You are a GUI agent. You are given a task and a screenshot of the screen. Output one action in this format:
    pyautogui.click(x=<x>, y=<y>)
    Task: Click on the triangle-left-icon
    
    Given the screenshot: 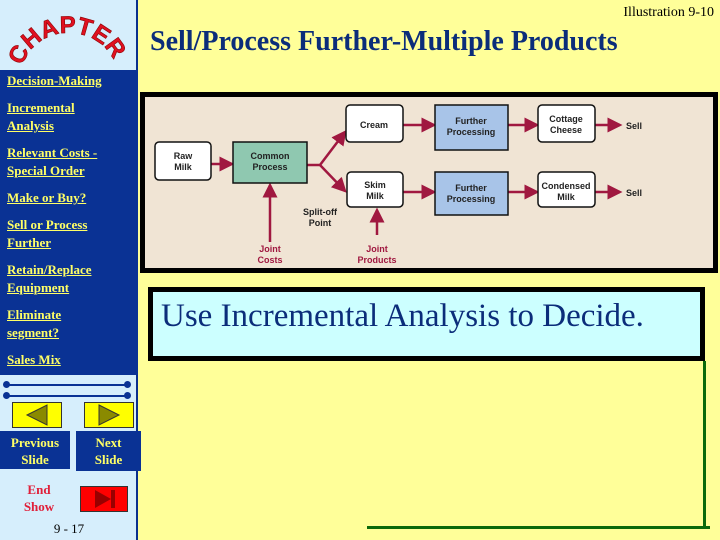 What is the action you would take?
    pyautogui.click(x=36, y=415)
    